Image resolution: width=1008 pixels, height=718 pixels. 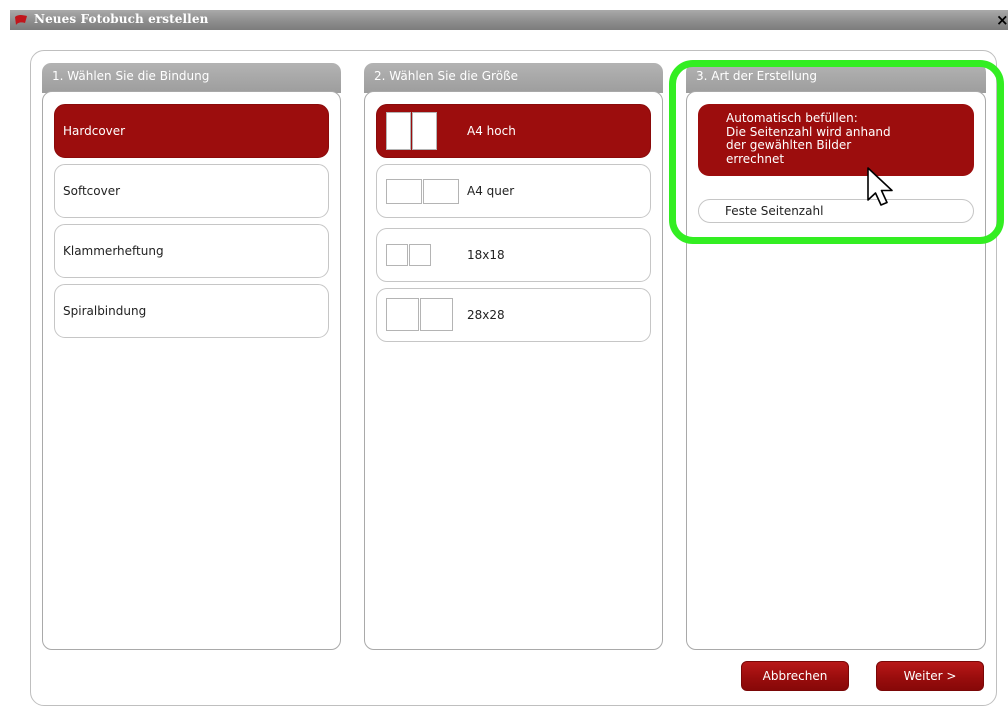 What do you see at coordinates (491, 131) in the screenshot?
I see `size-option-label: A4 hoch` at bounding box center [491, 131].